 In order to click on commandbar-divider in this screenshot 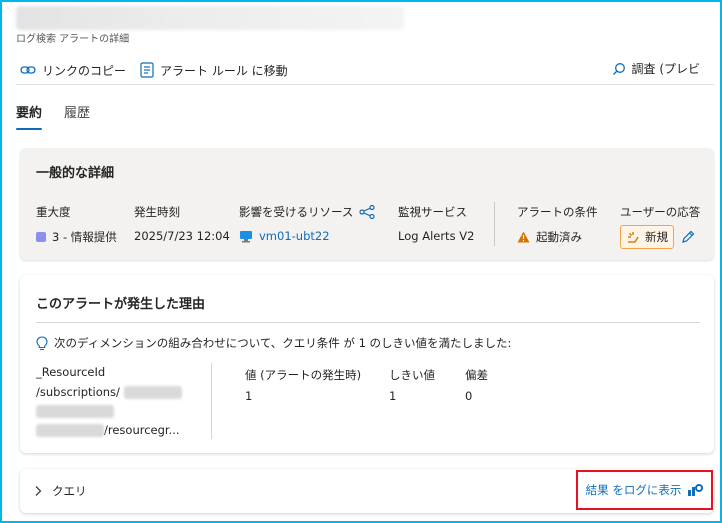, I will do `click(365, 84)`.